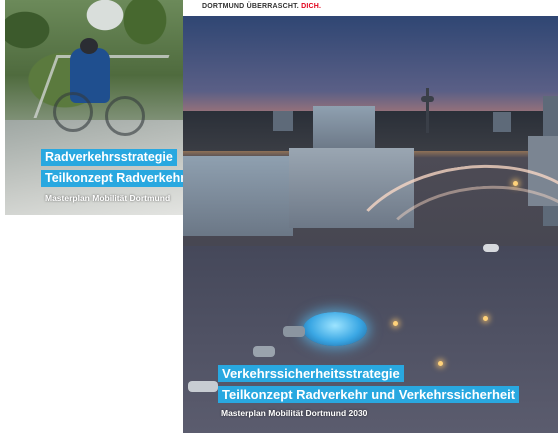  I want to click on front-cover-subtitle: Masterplan Mobilität Dortmund 2030, so click(294, 413).